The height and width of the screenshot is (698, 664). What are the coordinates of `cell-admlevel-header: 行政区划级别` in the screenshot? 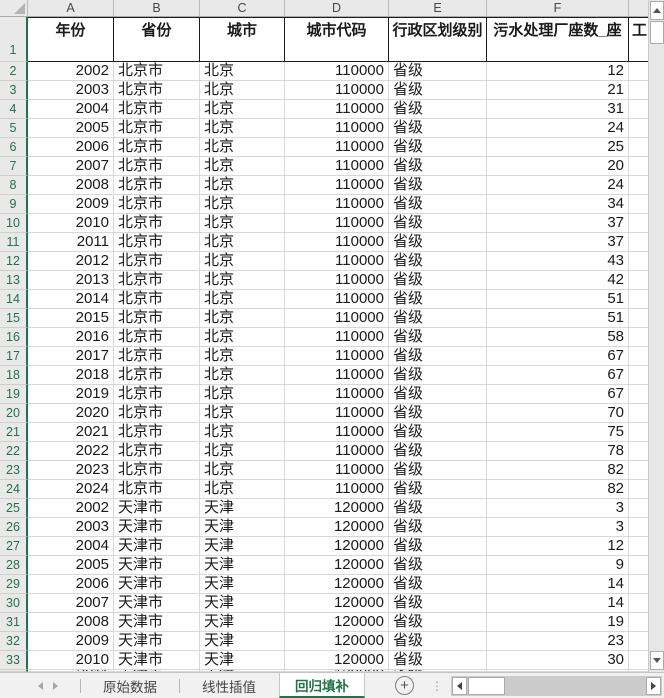 It's located at (438, 39).